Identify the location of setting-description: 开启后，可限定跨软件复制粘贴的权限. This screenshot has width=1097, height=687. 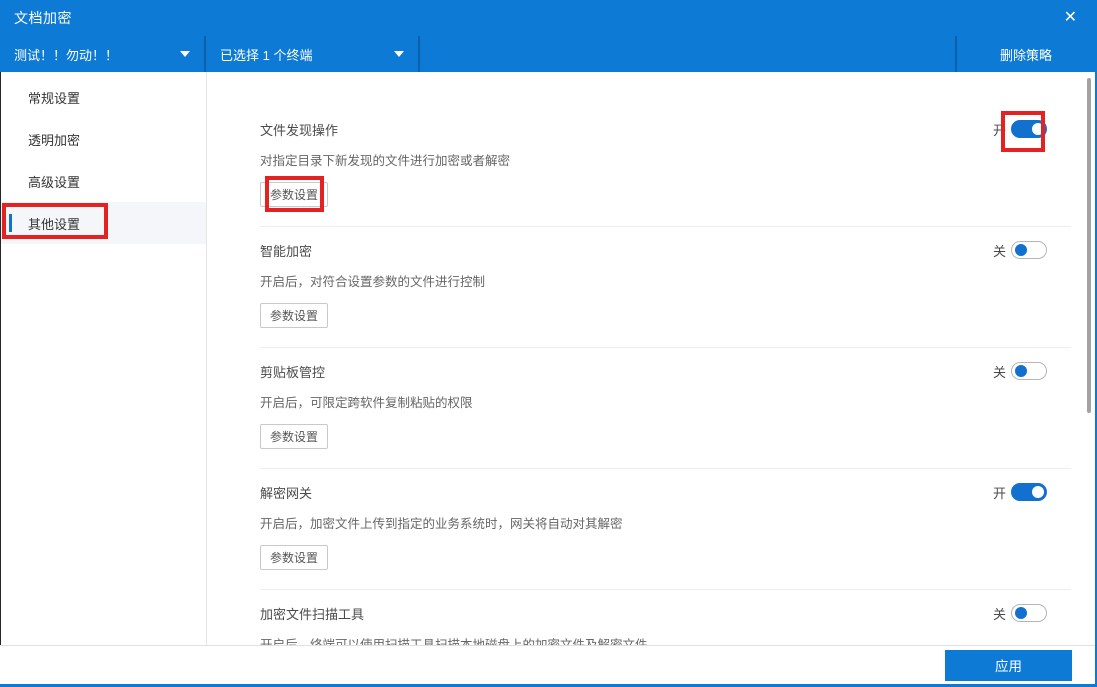
(366, 403).